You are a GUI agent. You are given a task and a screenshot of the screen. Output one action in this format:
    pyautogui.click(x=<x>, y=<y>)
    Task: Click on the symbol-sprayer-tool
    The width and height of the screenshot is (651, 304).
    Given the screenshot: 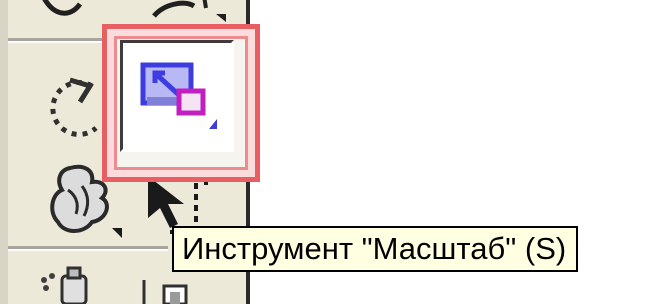 What is the action you would take?
    pyautogui.click(x=72, y=285)
    